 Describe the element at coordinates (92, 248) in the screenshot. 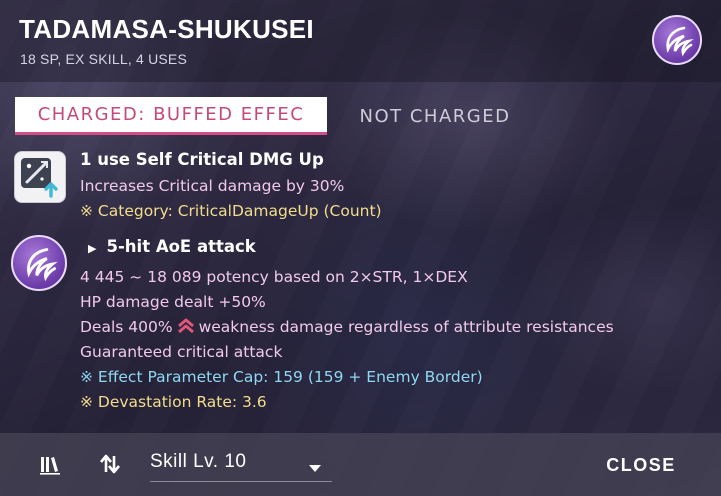

I see `expand-triangle-icon: ▶` at that location.